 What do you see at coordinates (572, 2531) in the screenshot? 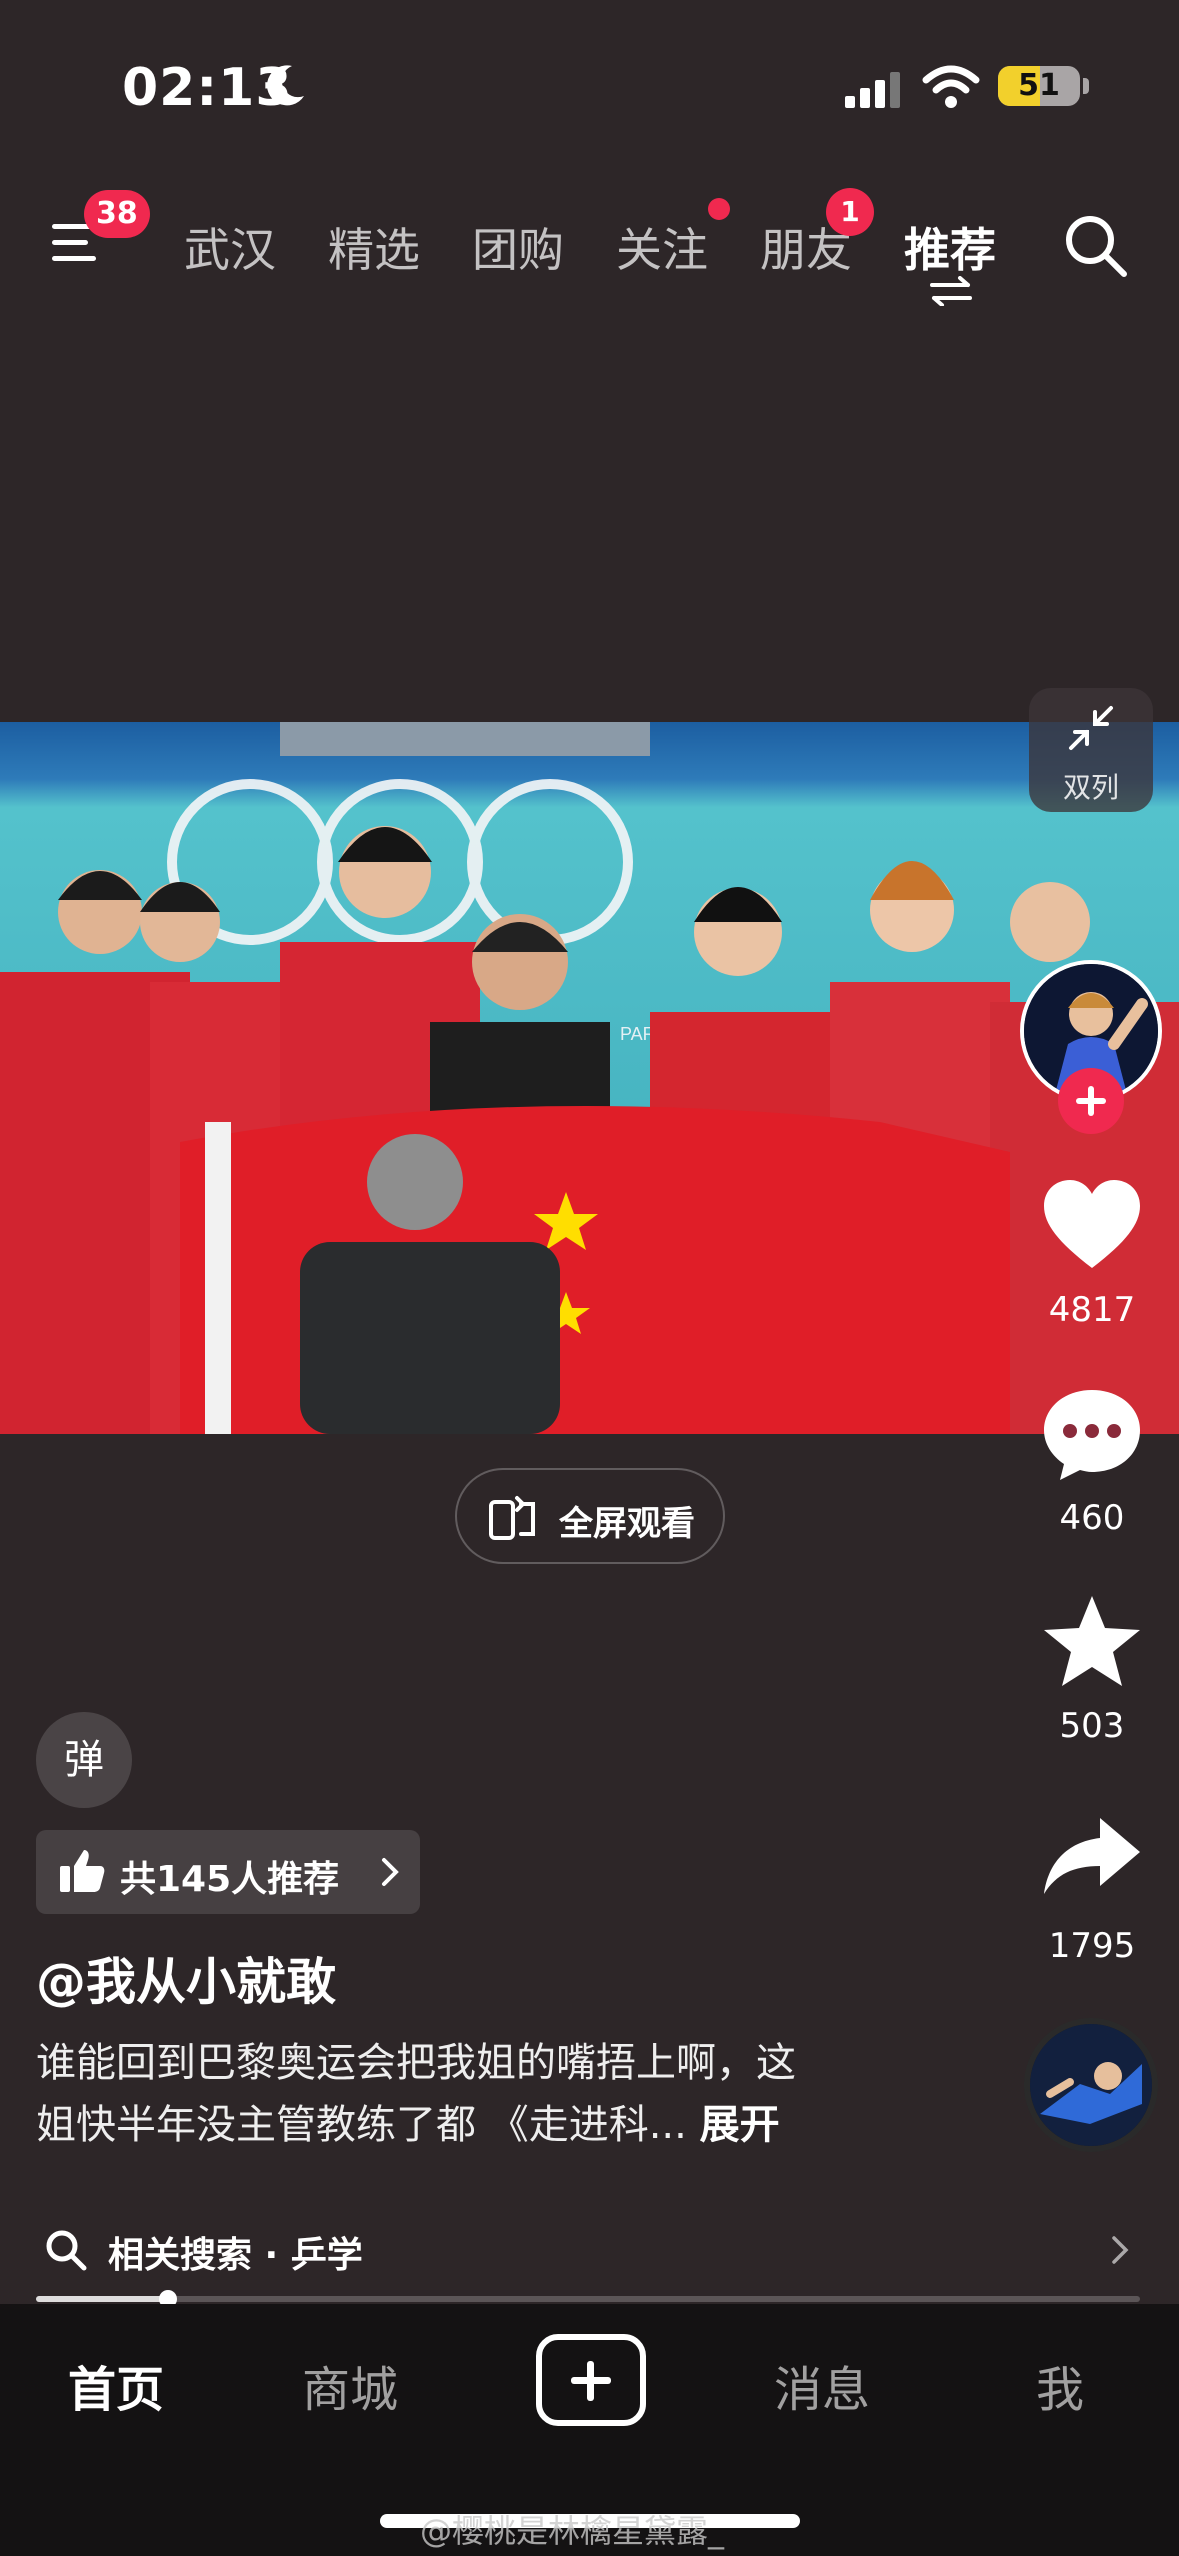
I see `watermark: @樱桃是林檎星黛露_` at bounding box center [572, 2531].